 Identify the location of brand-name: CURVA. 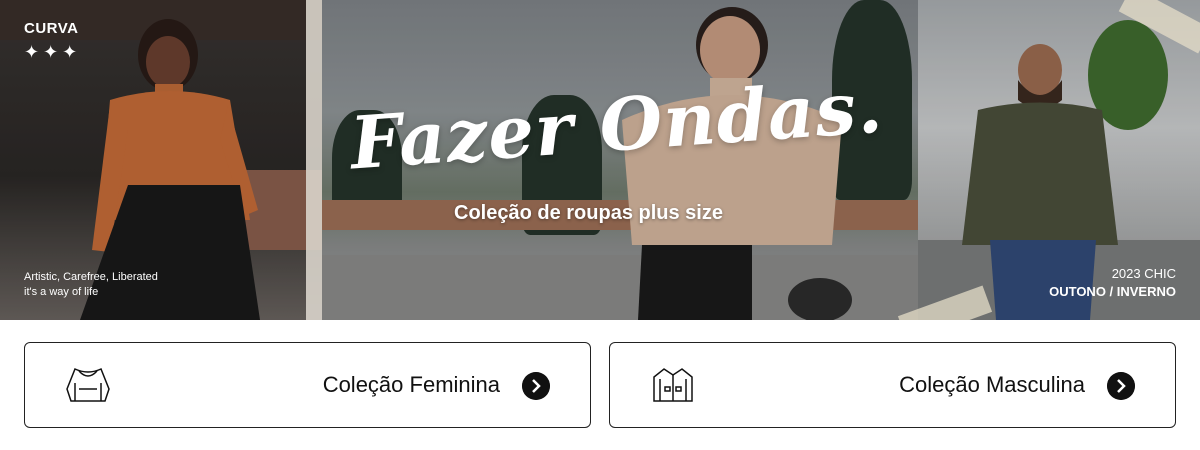
(51, 28).